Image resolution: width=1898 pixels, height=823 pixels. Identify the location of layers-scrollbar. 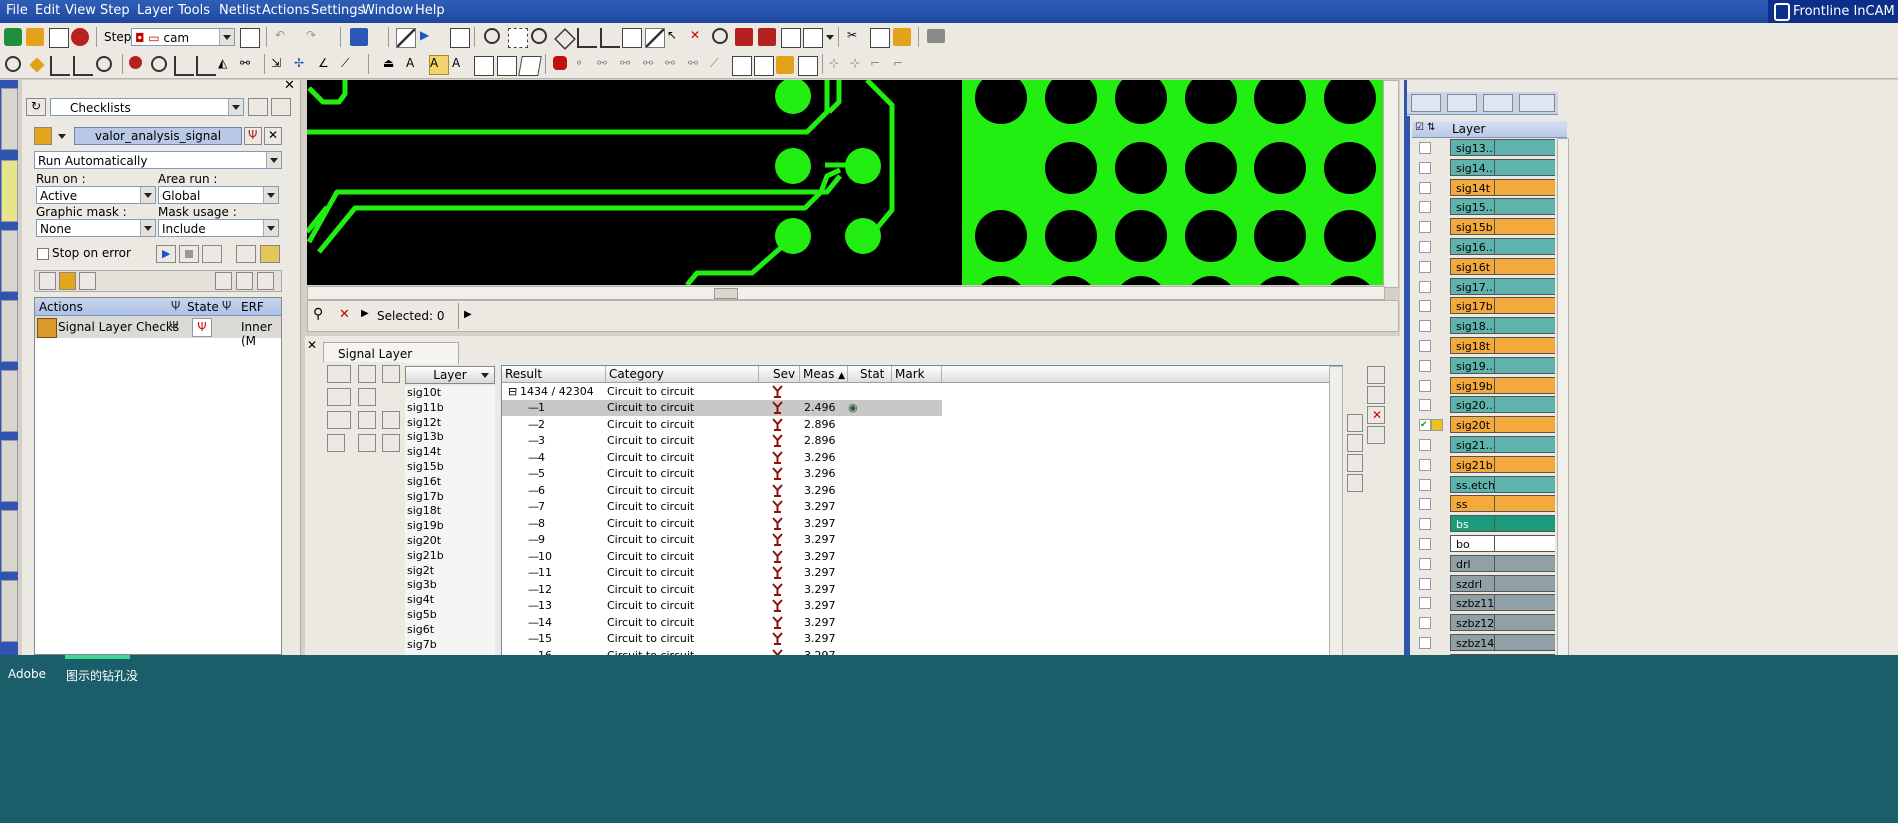
(1563, 397).